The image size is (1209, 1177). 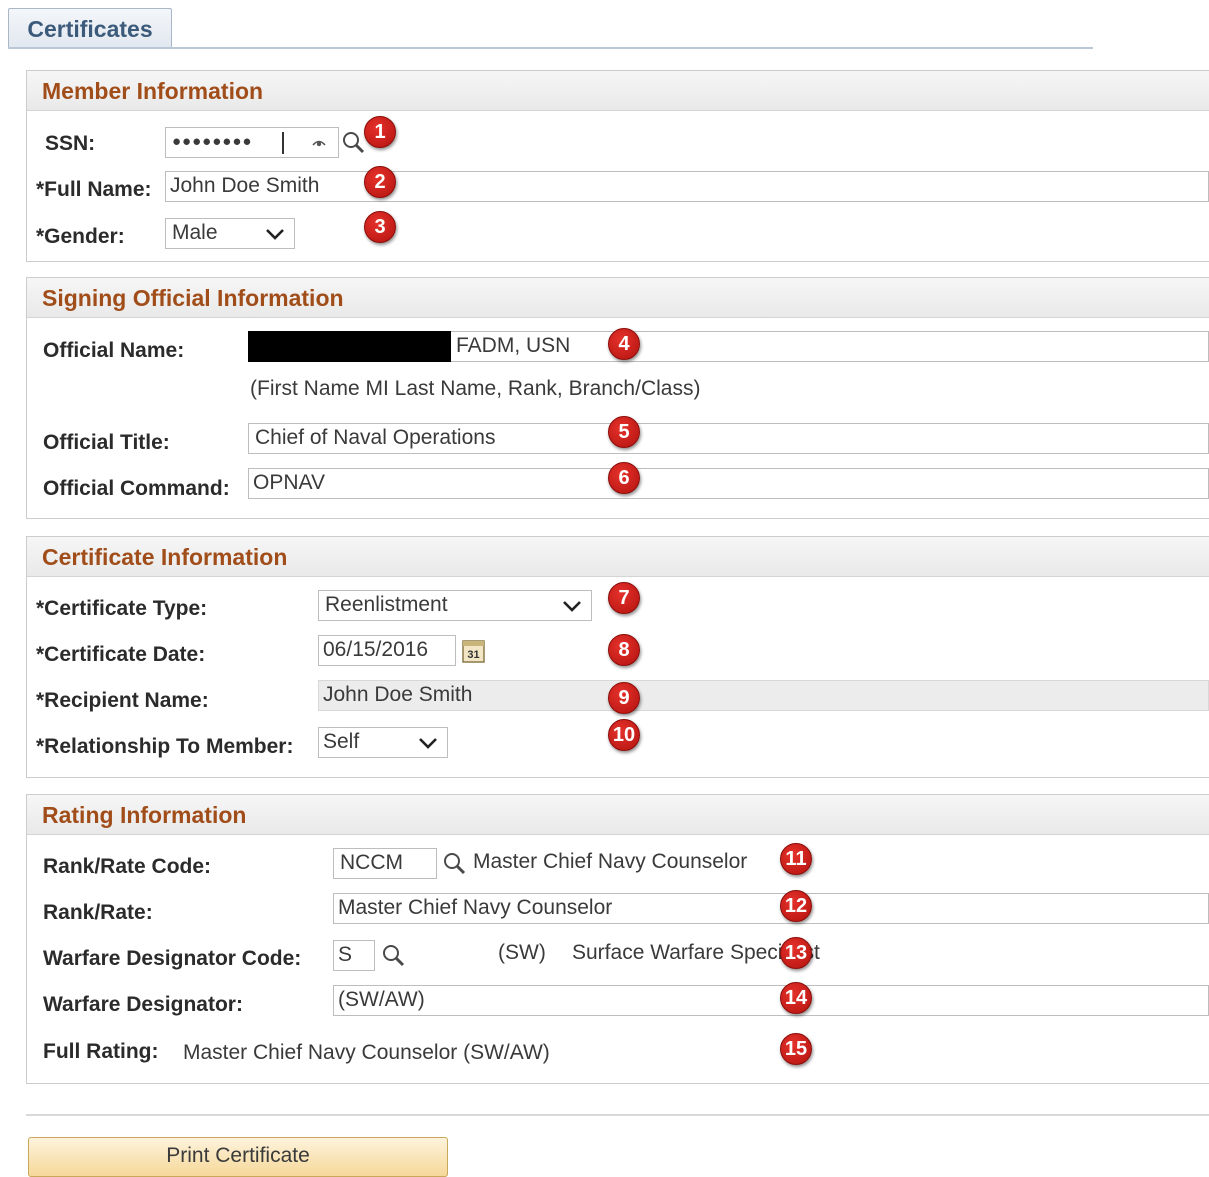 I want to click on calendar-icon: 31, so click(x=474, y=651).